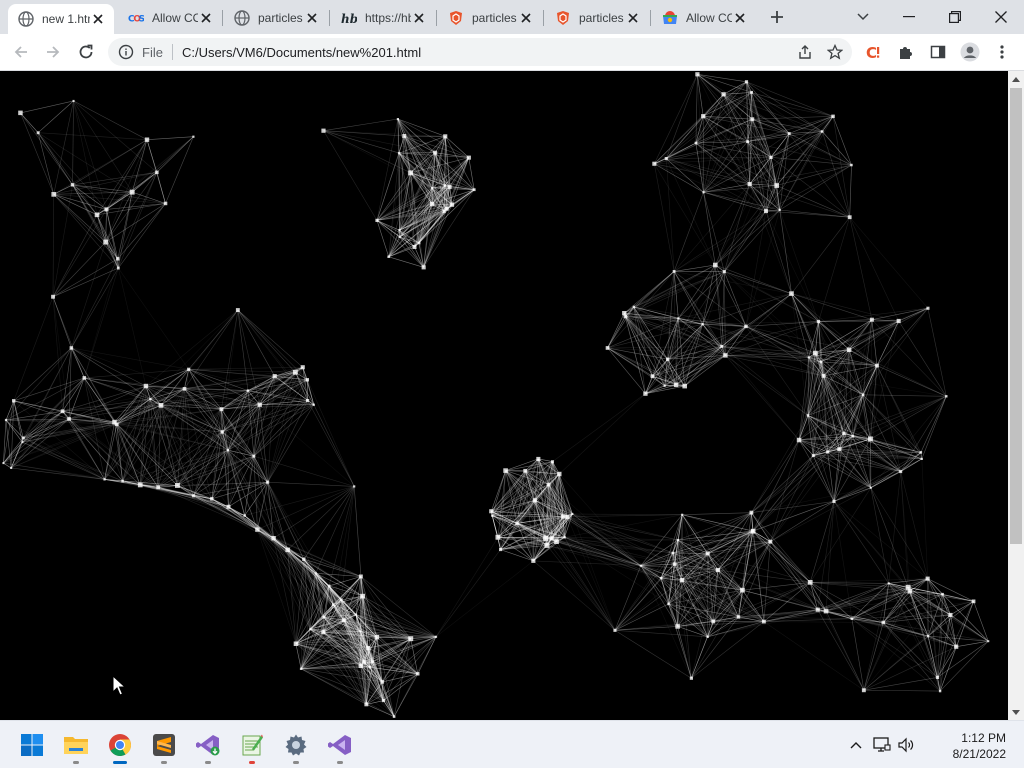 The width and height of the screenshot is (1024, 768). I want to click on scroll-up-arrow, so click(1016, 79).